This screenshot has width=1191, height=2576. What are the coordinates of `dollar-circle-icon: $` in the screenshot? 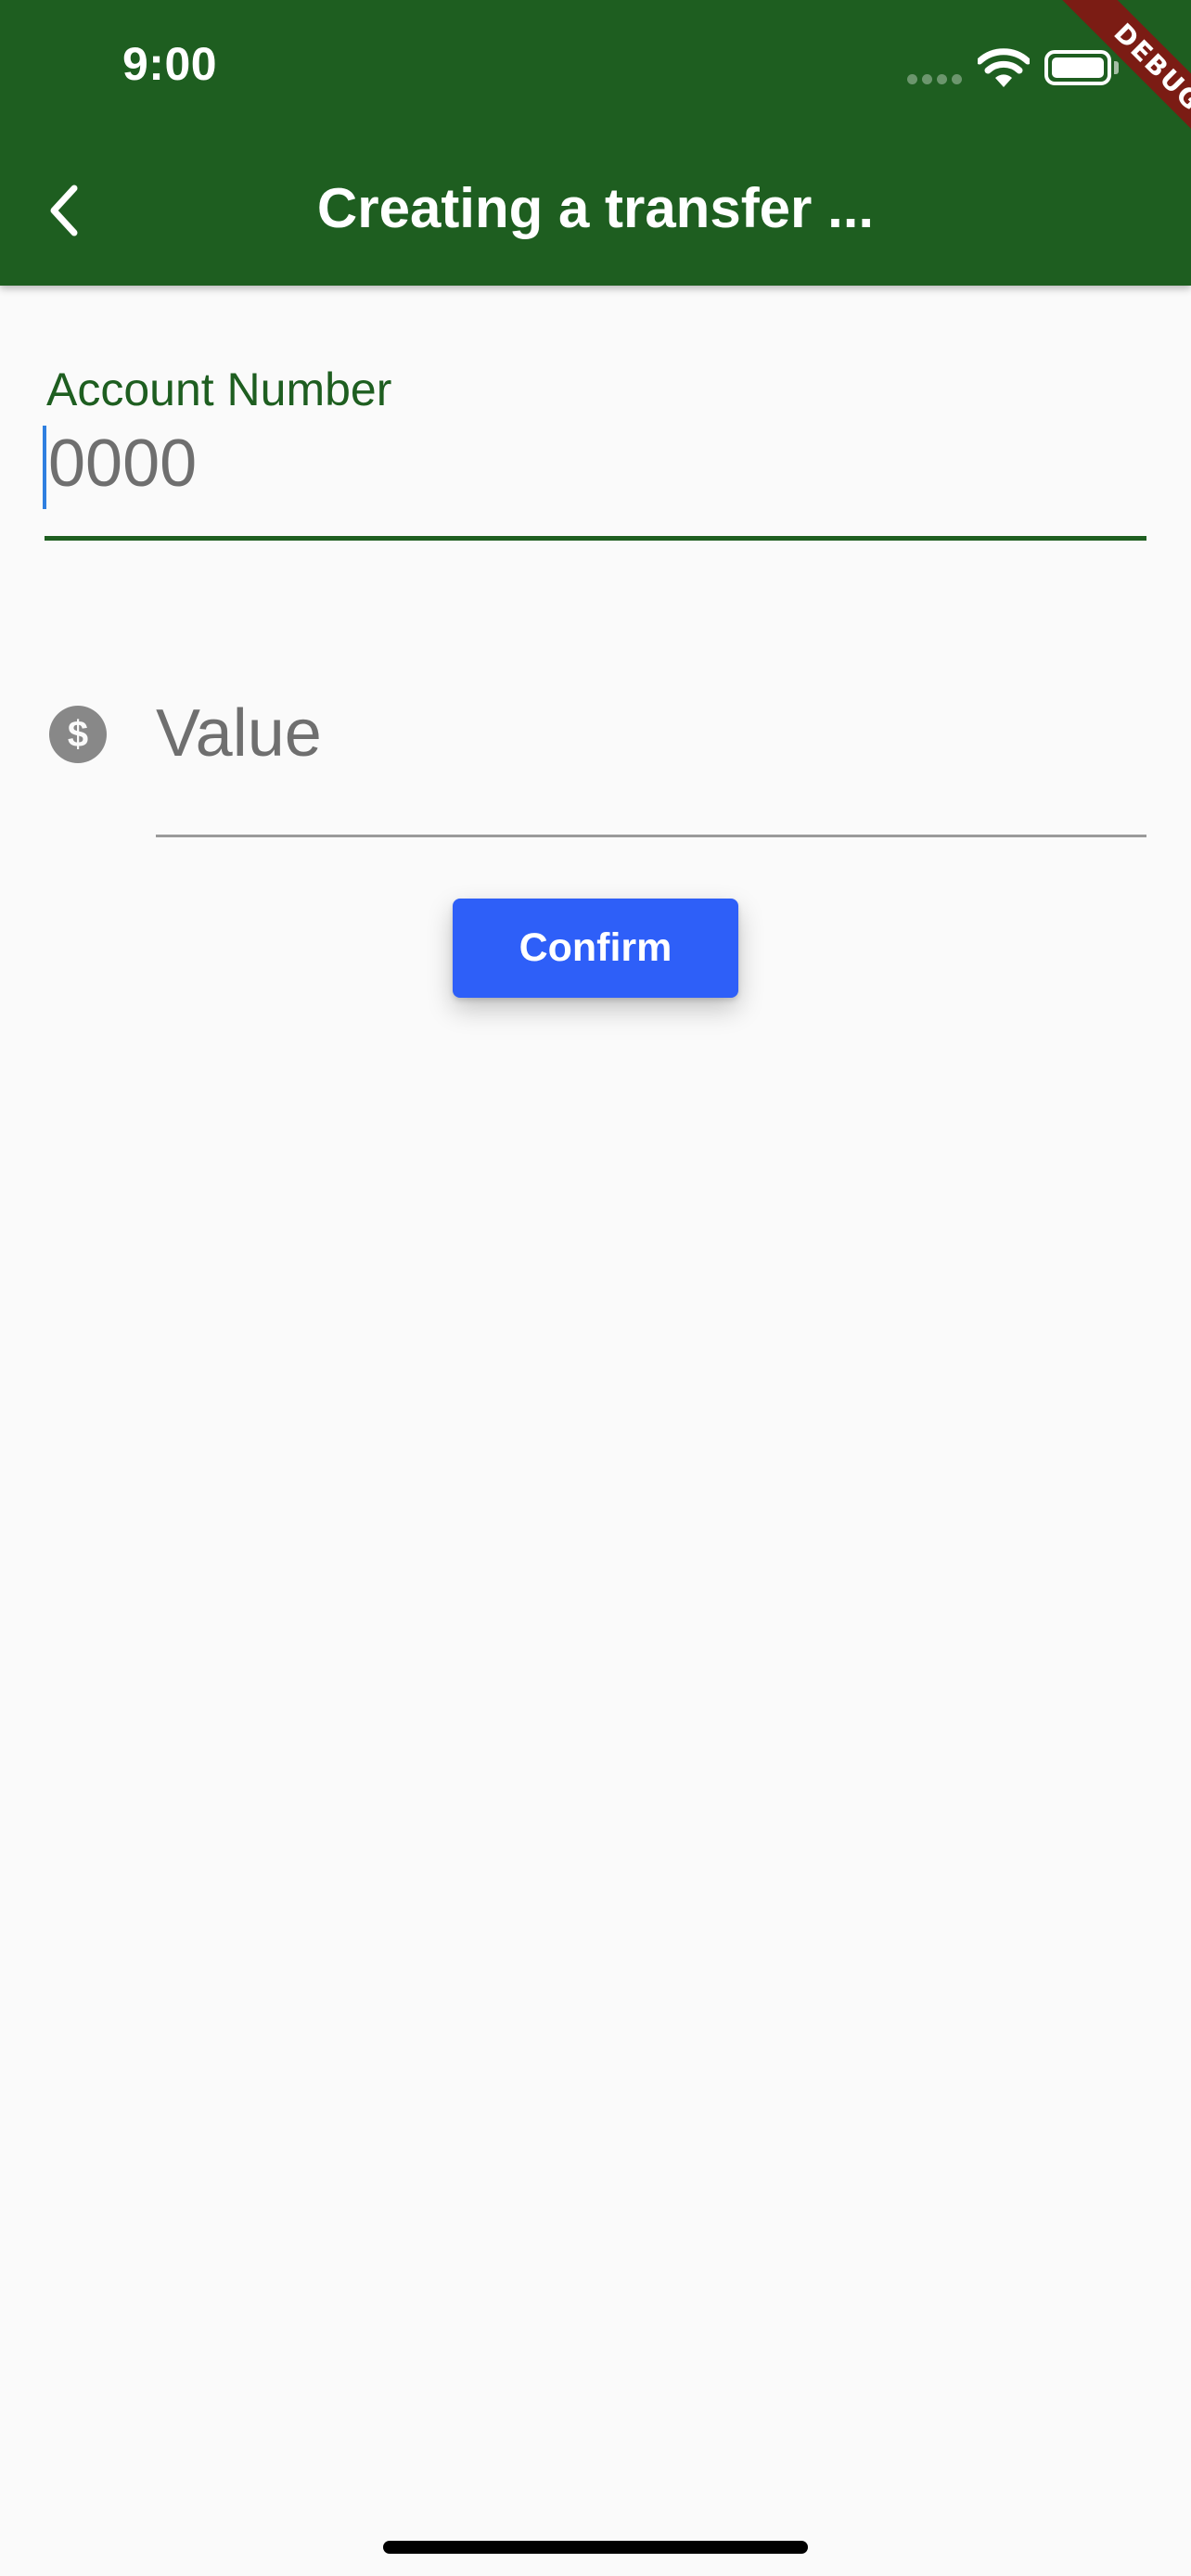 It's located at (78, 734).